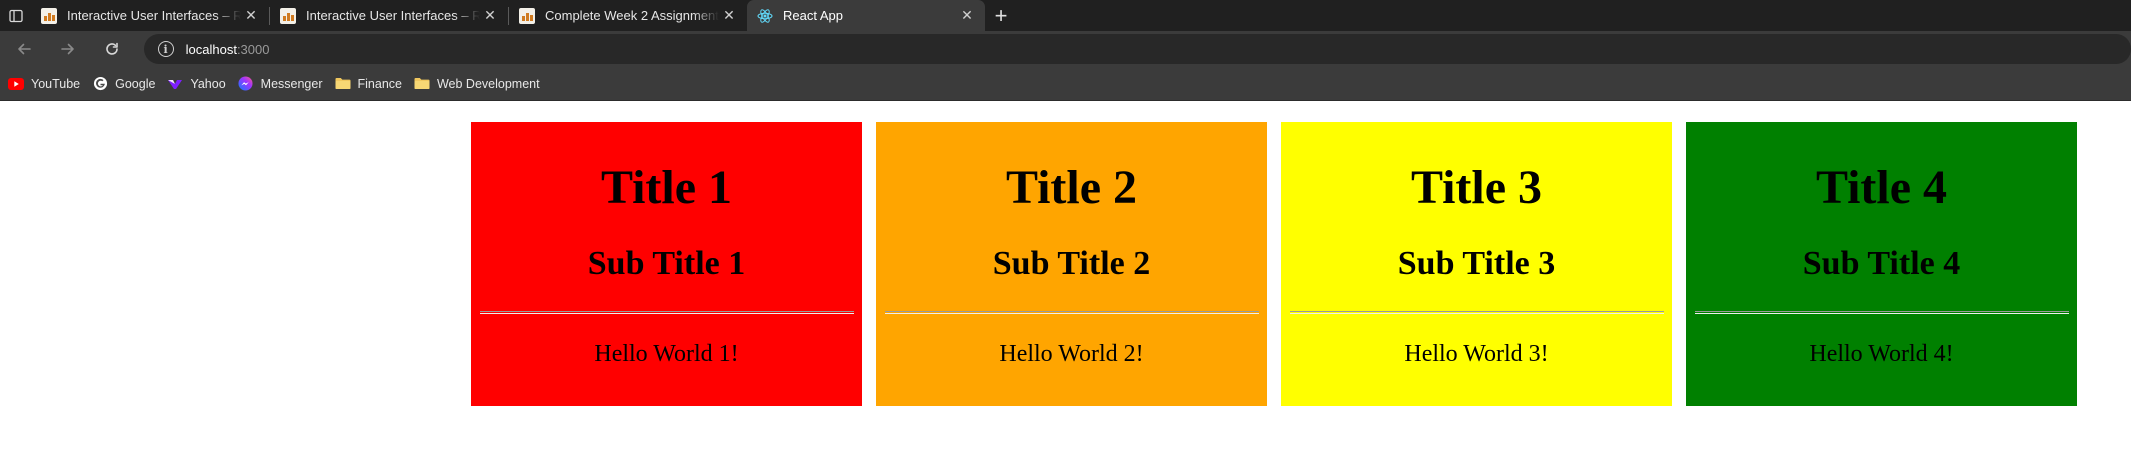 This screenshot has width=2131, height=455. What do you see at coordinates (100, 84) in the screenshot?
I see `google-icon` at bounding box center [100, 84].